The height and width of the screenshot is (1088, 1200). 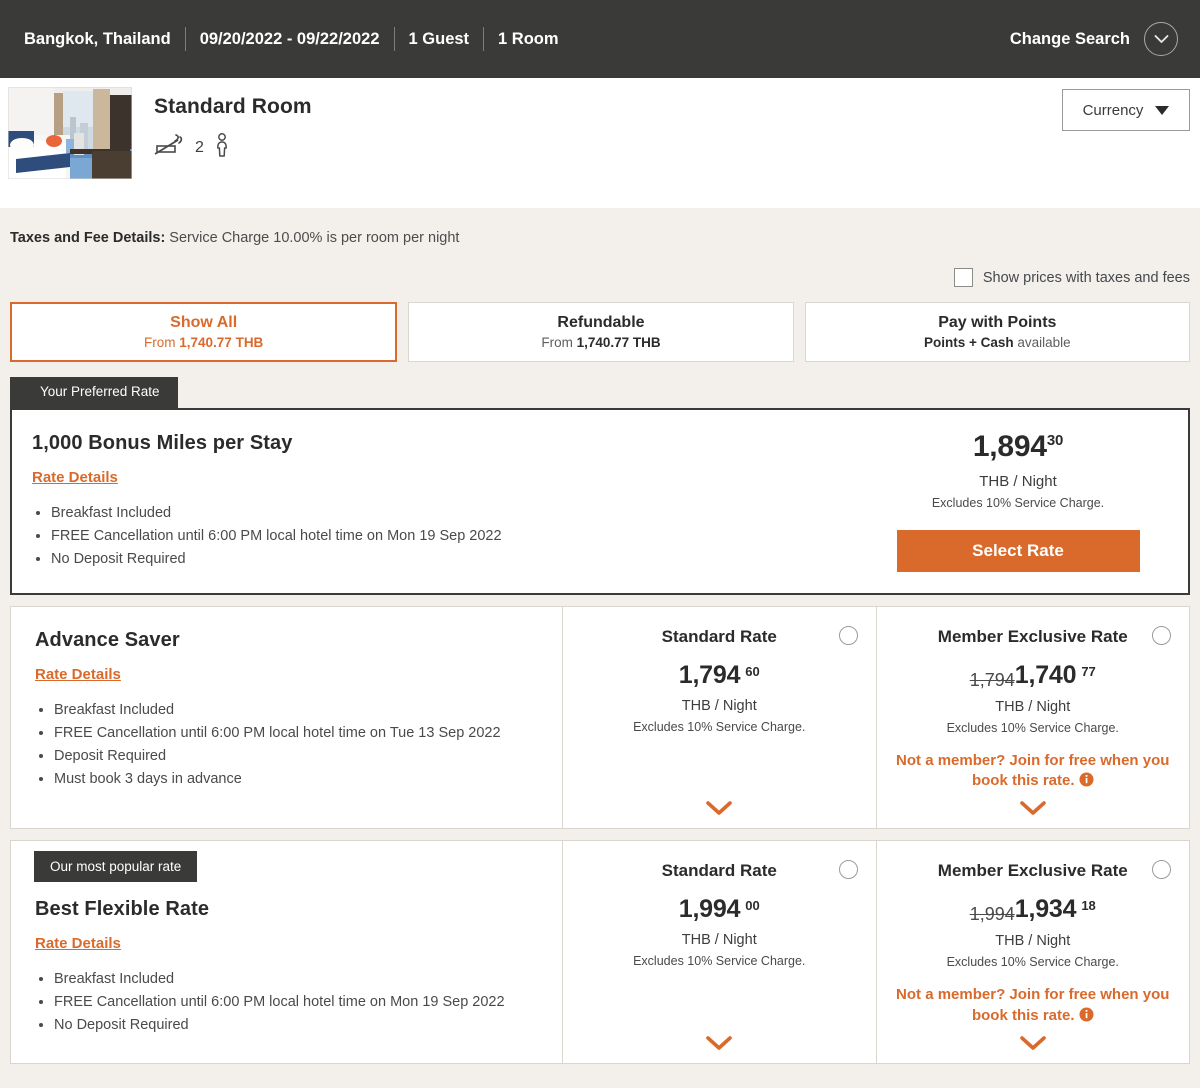 What do you see at coordinates (719, 871) in the screenshot?
I see `column-heading: Standard Rate` at bounding box center [719, 871].